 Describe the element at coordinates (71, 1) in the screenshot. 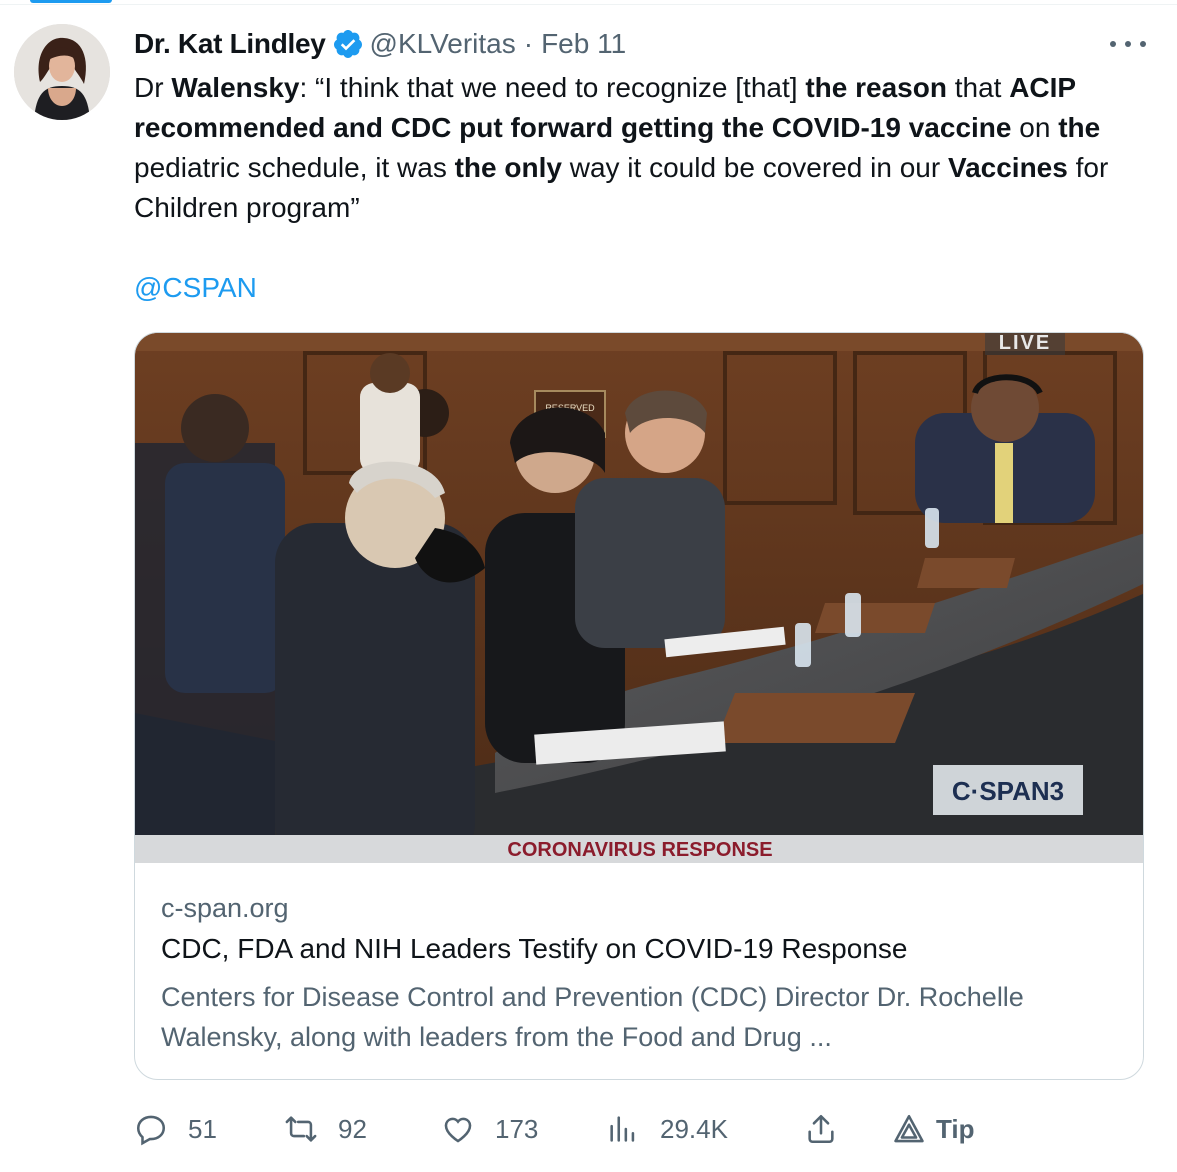

I see `active-tab-indicator` at that location.